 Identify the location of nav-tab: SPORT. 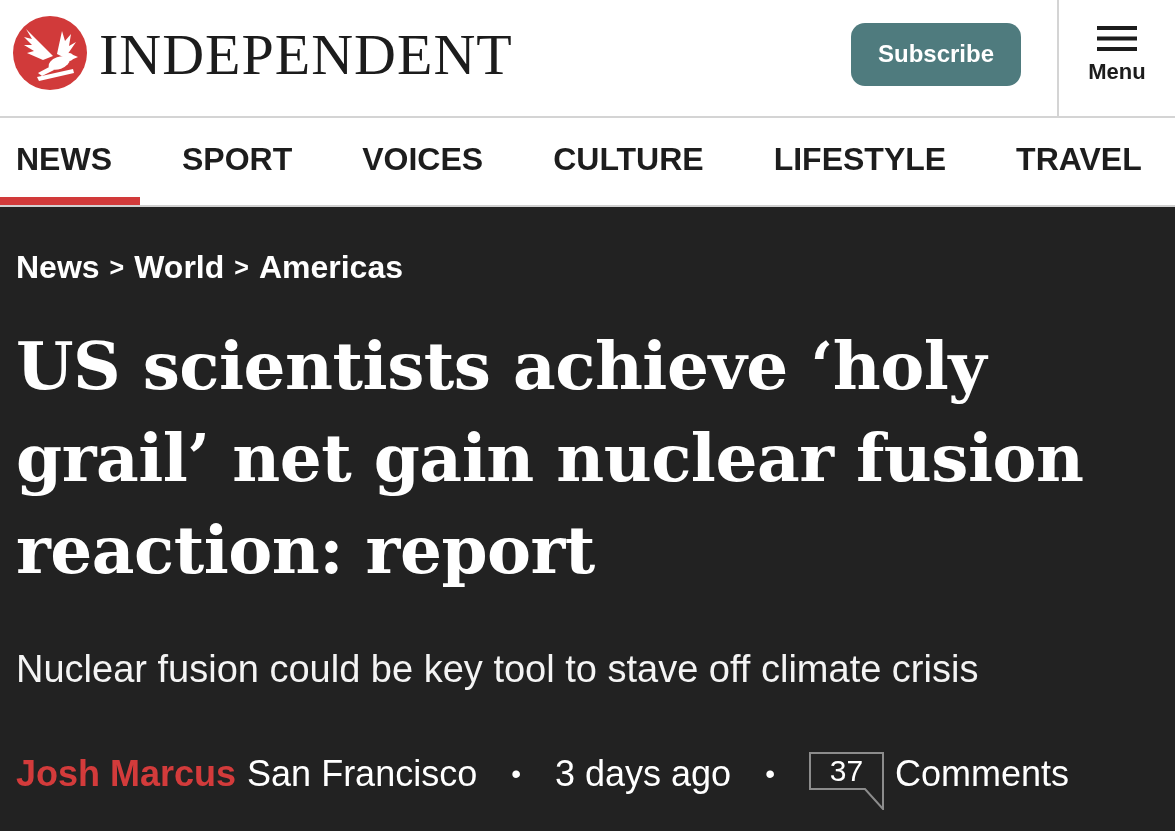
(243, 161).